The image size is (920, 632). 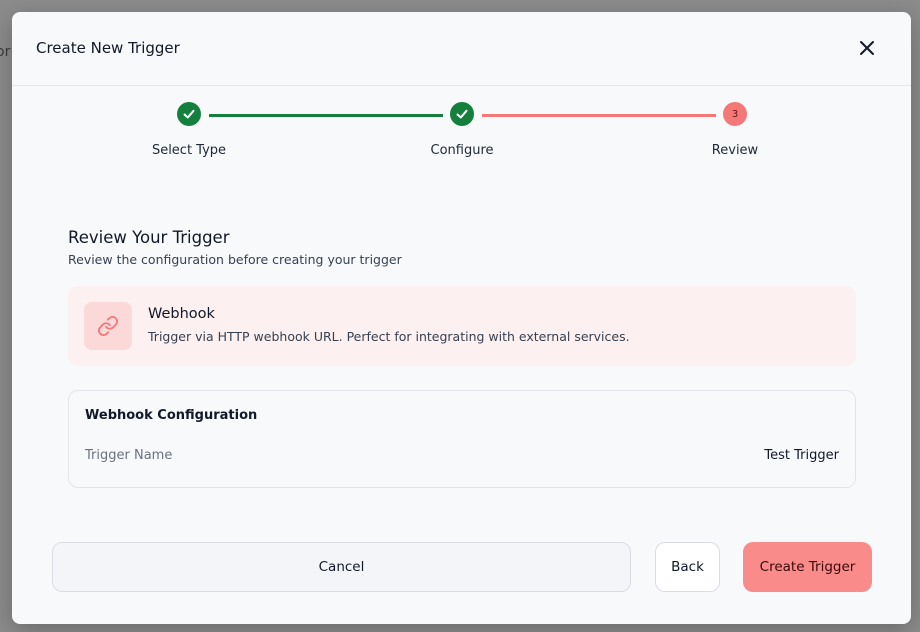 I want to click on step-label-select-type: Select Type, so click(x=189, y=150).